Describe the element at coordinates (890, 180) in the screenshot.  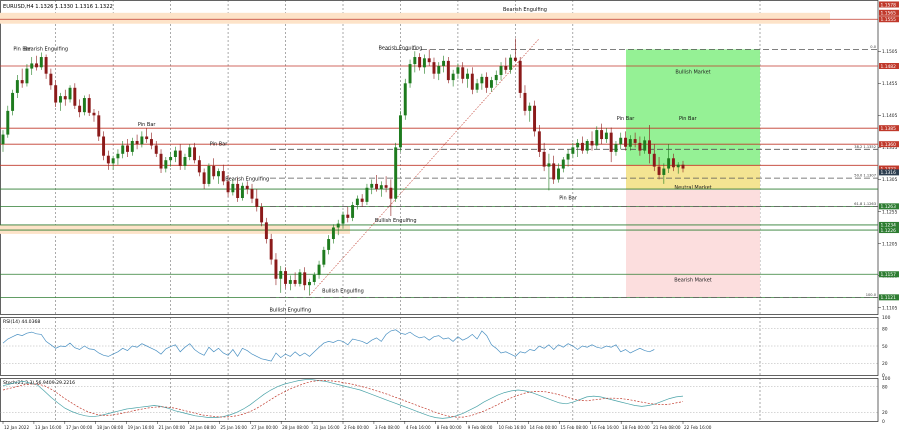
I see `price-tick-label: 1.1305` at that location.